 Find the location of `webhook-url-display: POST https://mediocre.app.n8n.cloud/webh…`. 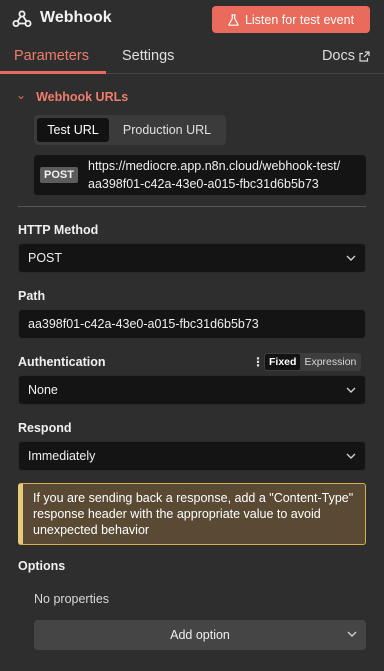

webhook-url-display: POST https://mediocre.app.n8n.cloud/webh… is located at coordinates (200, 175).